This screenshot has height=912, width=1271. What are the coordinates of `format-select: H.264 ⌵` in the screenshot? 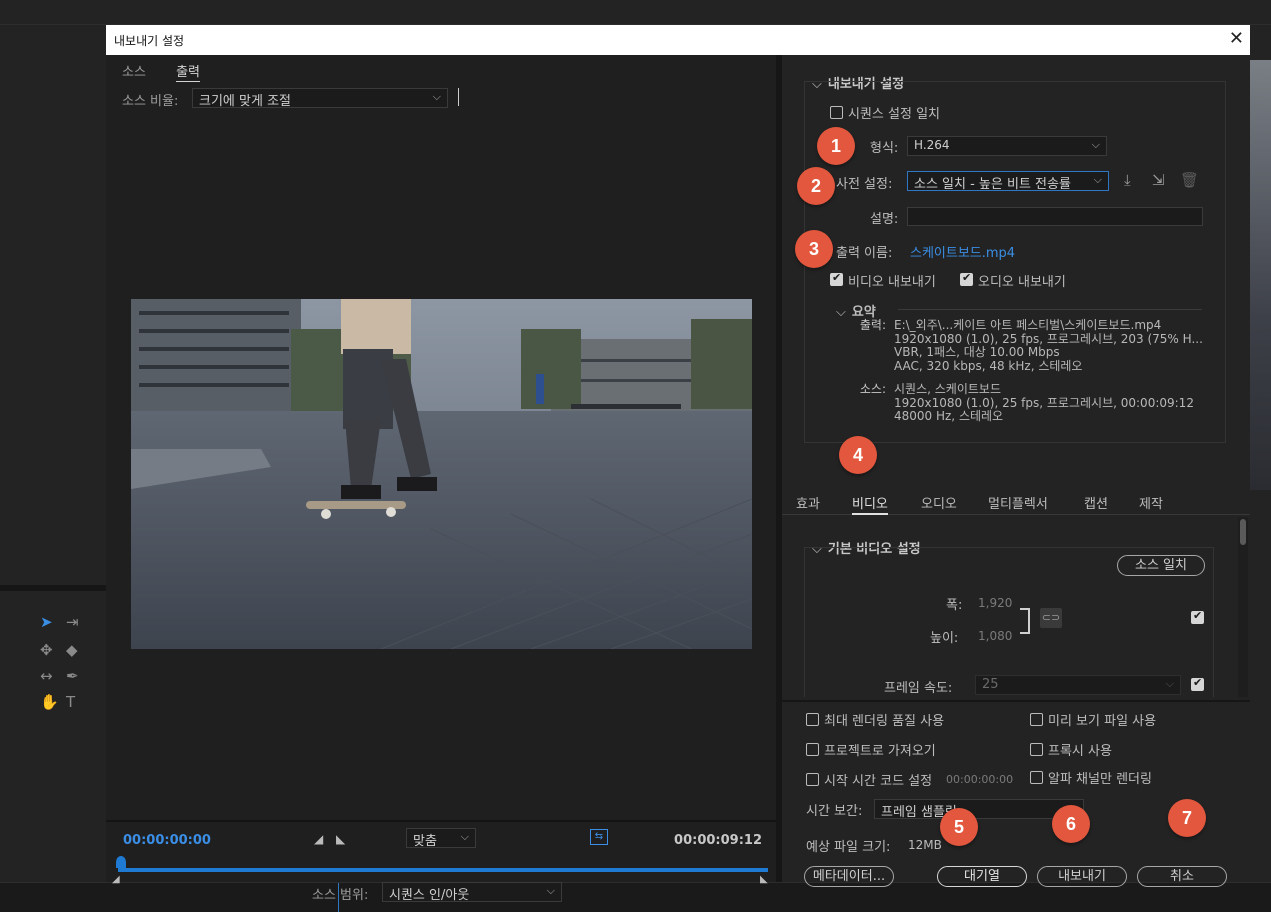 It's located at (1007, 146).